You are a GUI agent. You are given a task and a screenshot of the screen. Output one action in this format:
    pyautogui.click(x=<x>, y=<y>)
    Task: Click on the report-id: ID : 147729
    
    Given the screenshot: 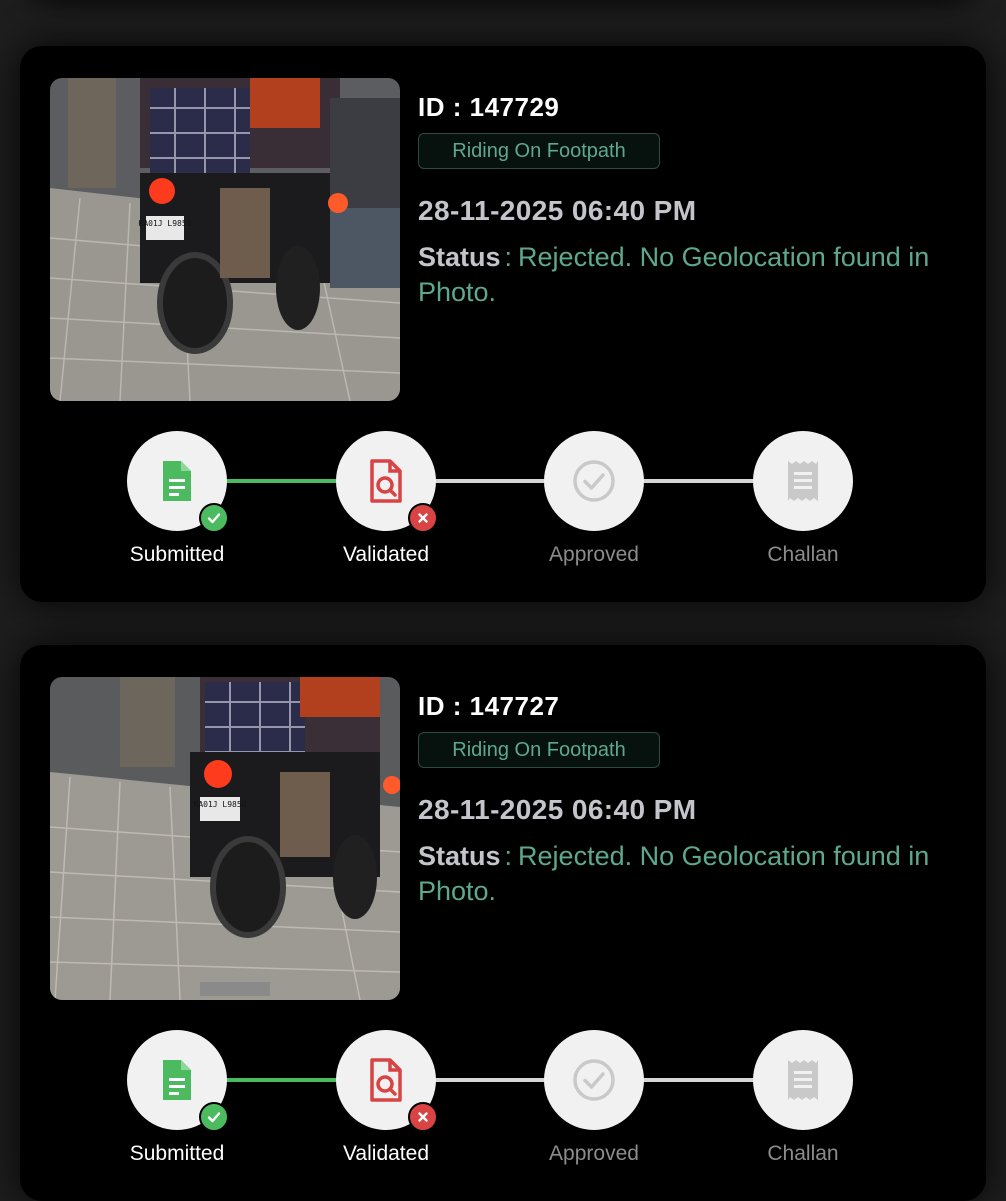 What is the action you would take?
    pyautogui.click(x=489, y=107)
    